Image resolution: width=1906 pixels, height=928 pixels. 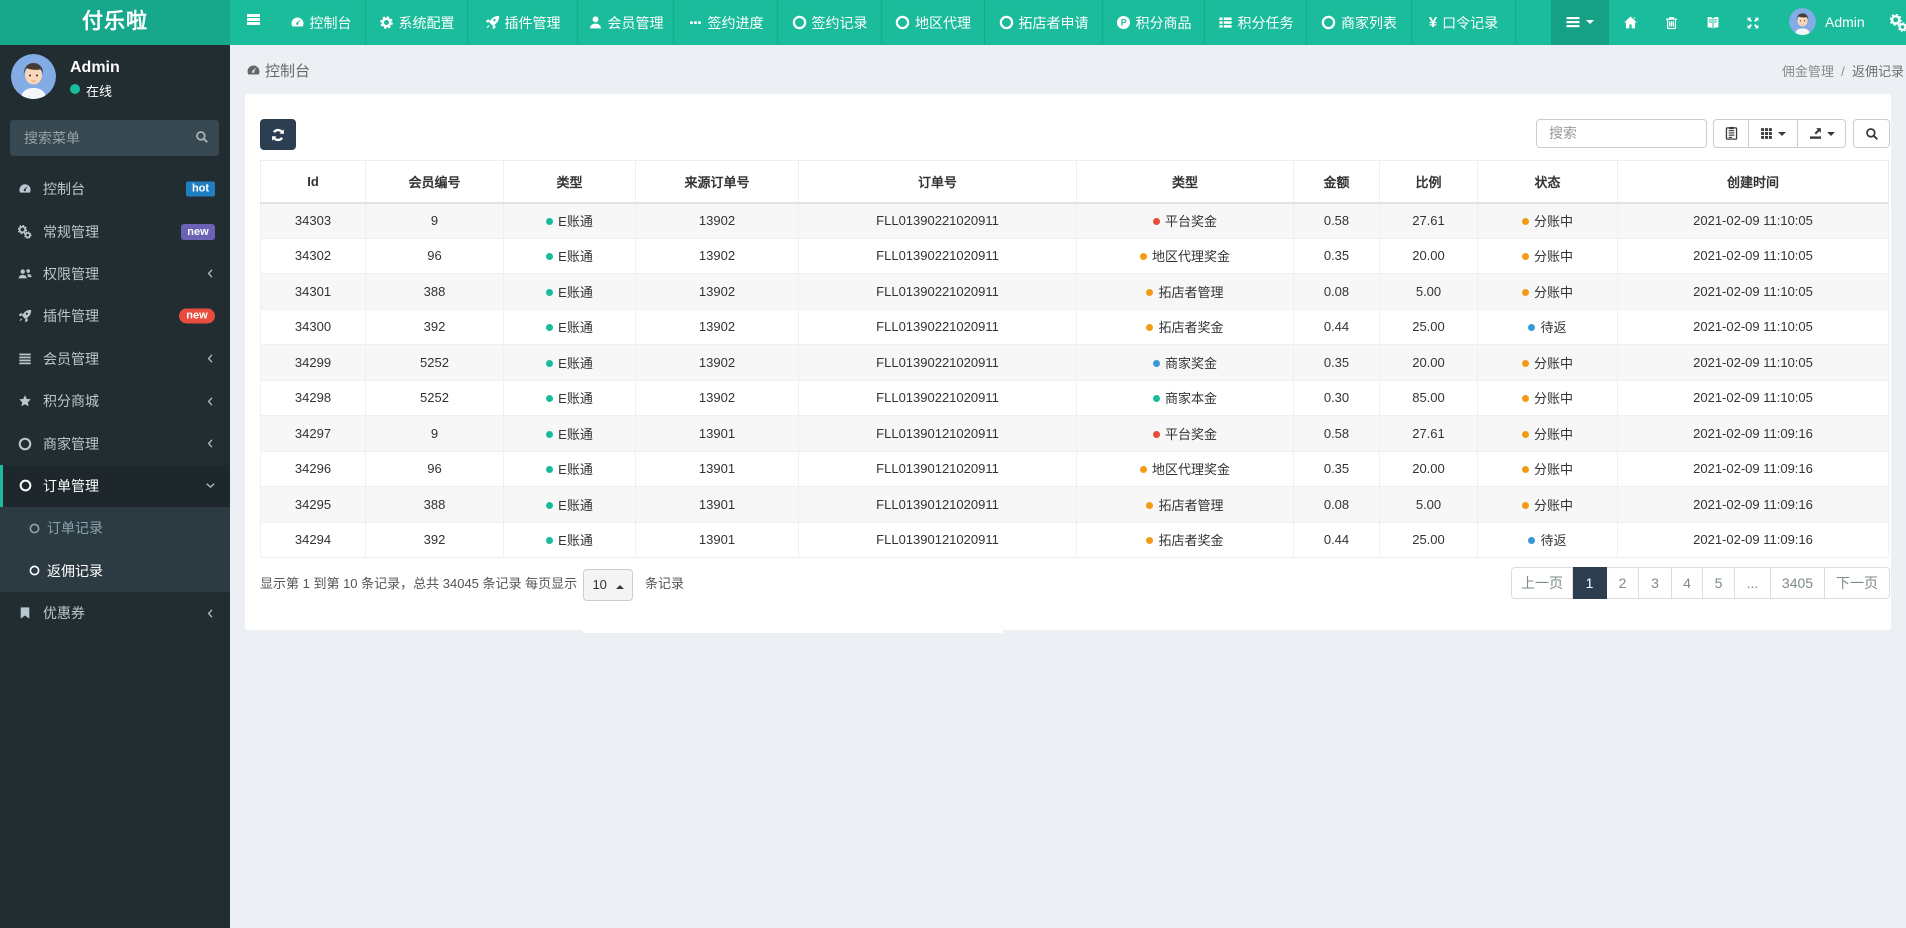 What do you see at coordinates (1123, 23) in the screenshot?
I see `svg-text: P` at bounding box center [1123, 23].